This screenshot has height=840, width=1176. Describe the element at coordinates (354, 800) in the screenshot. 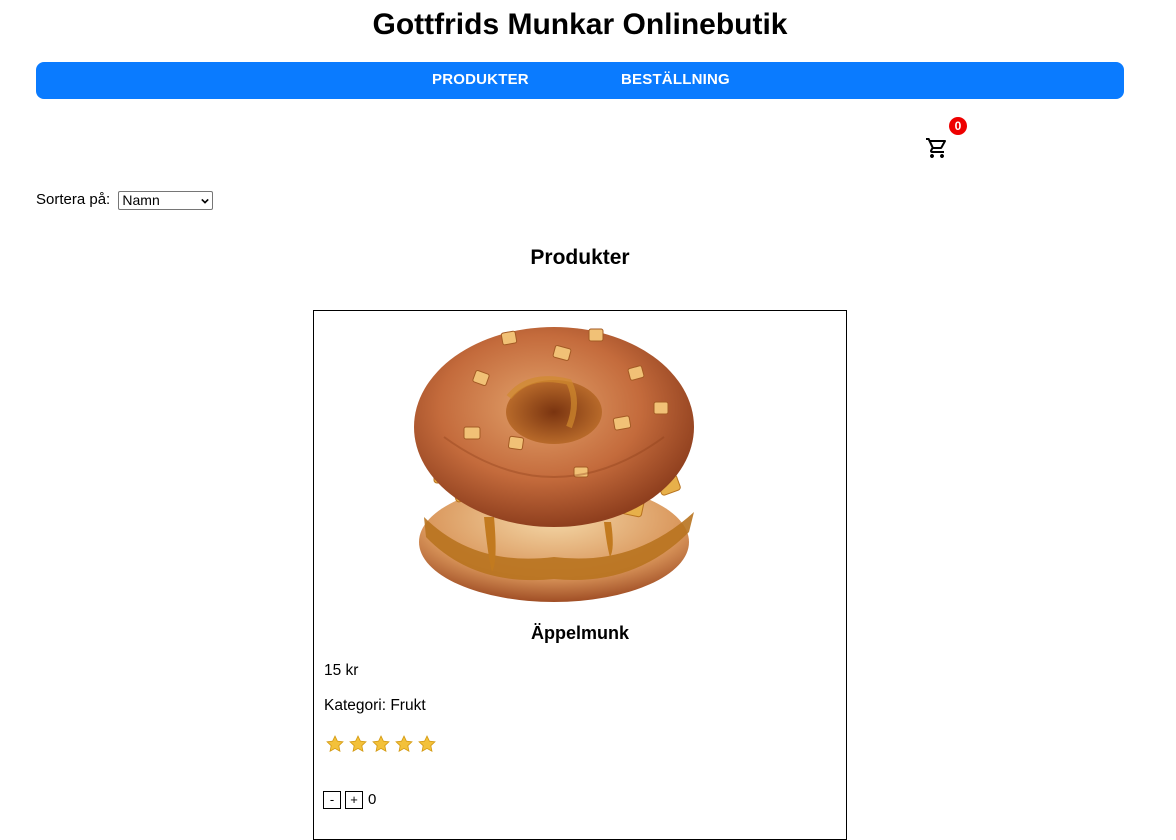

I see `increase-quantity-button: +` at that location.